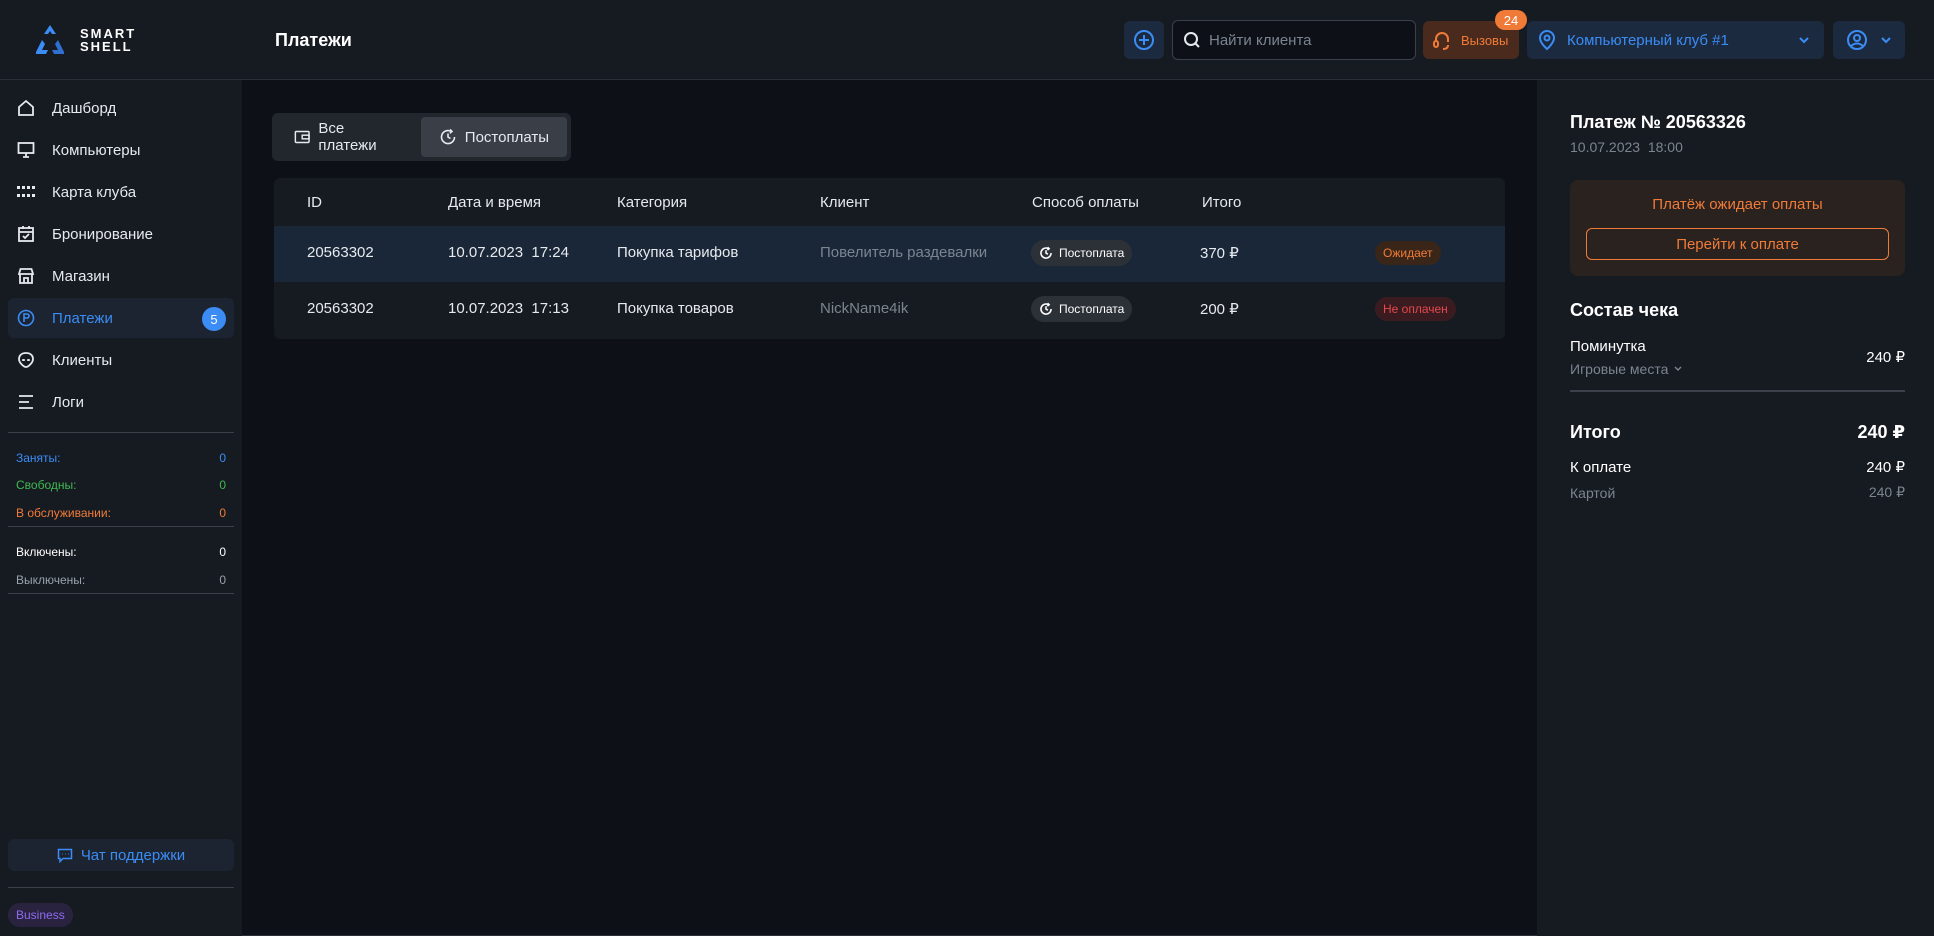 The width and height of the screenshot is (1934, 936). What do you see at coordinates (1678, 368) in the screenshot?
I see `chevron-down-icon` at bounding box center [1678, 368].